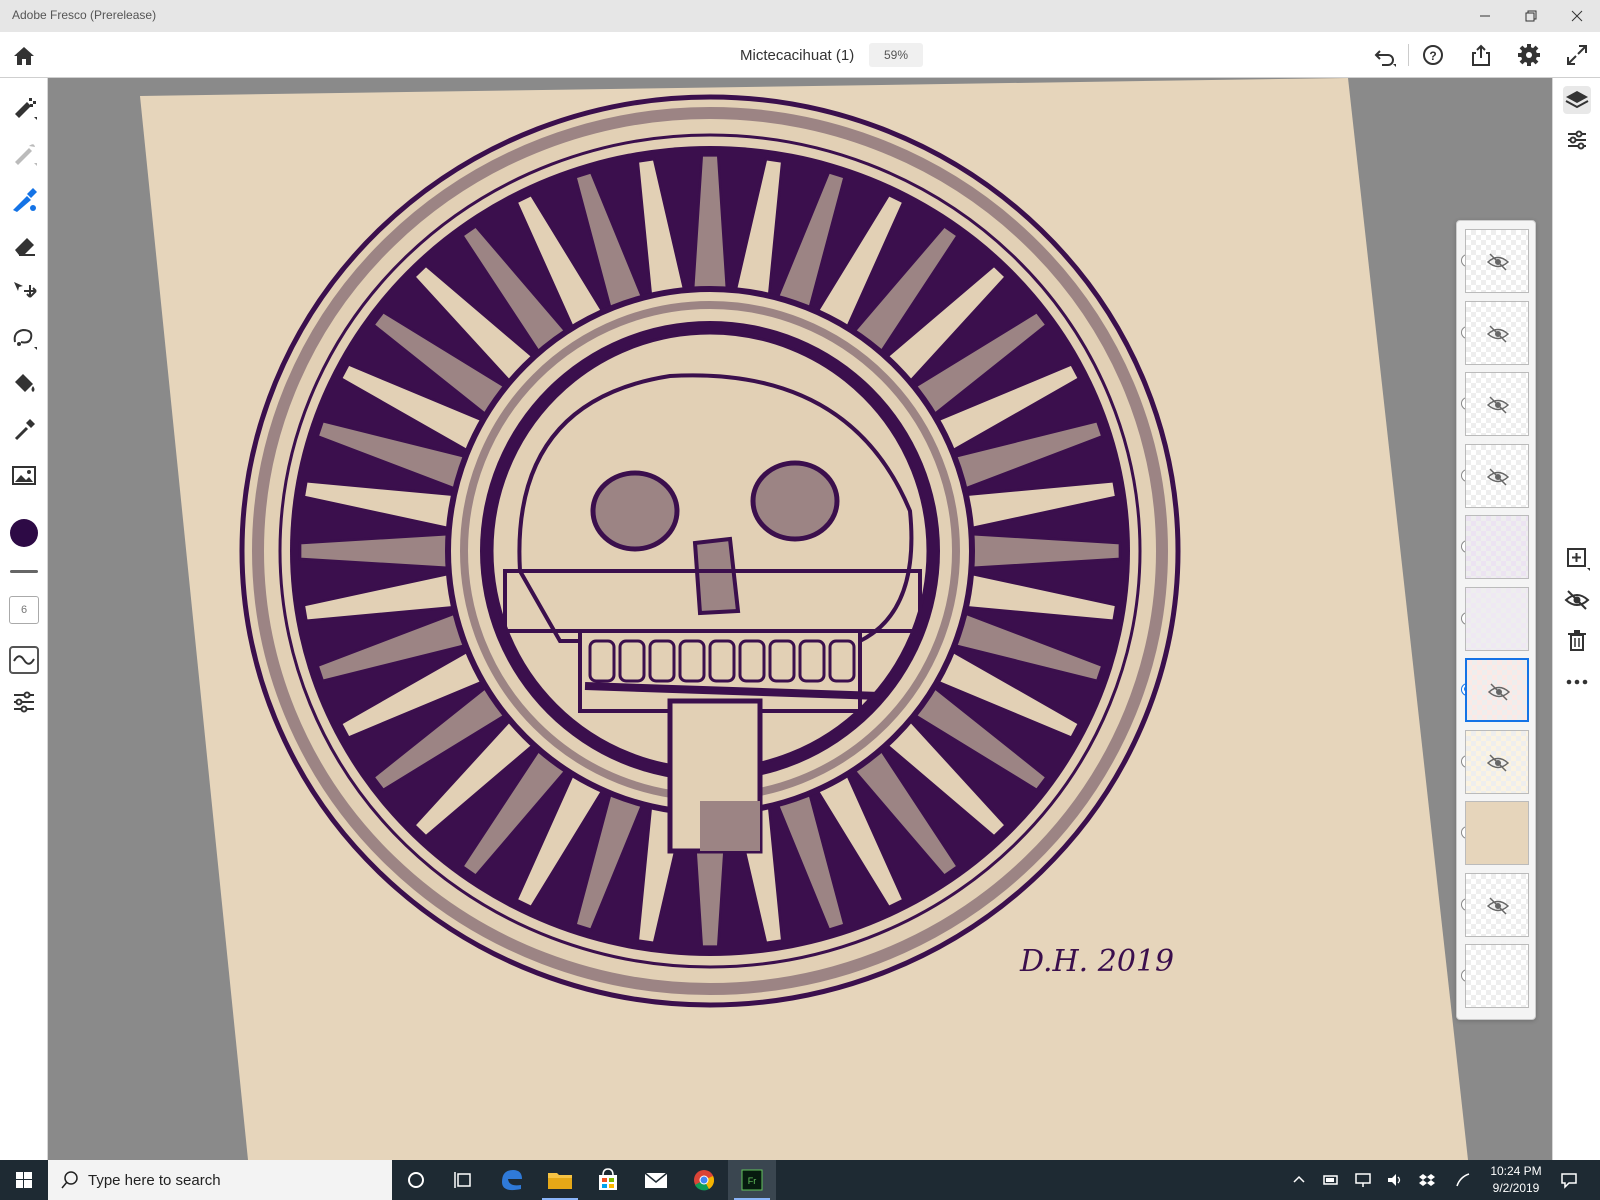  Describe the element at coordinates (1516, 1171) in the screenshot. I see `clock-time: 10:24 PM` at that location.